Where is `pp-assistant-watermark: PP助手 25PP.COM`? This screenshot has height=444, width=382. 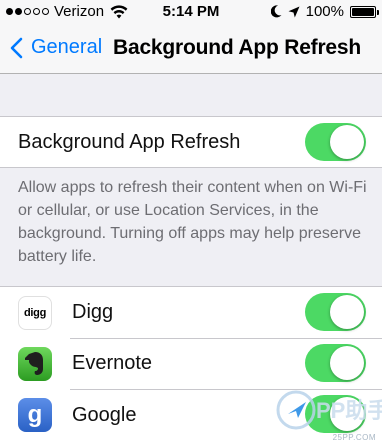 pp-assistant-watermark: PP助手 25PP.COM is located at coordinates (327, 414).